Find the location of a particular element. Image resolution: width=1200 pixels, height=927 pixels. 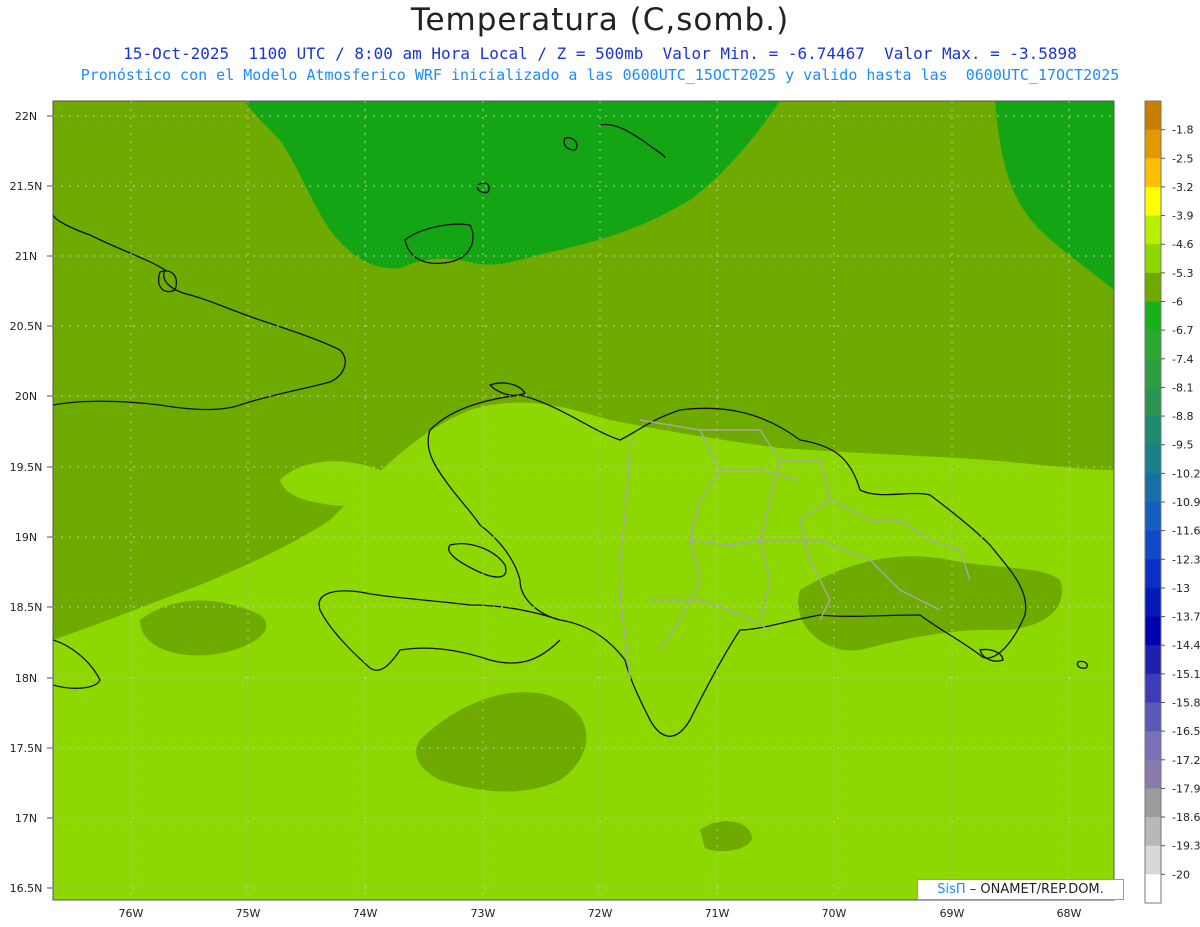

colorbar-label: -7.4 is located at coordinates (1182, 359).